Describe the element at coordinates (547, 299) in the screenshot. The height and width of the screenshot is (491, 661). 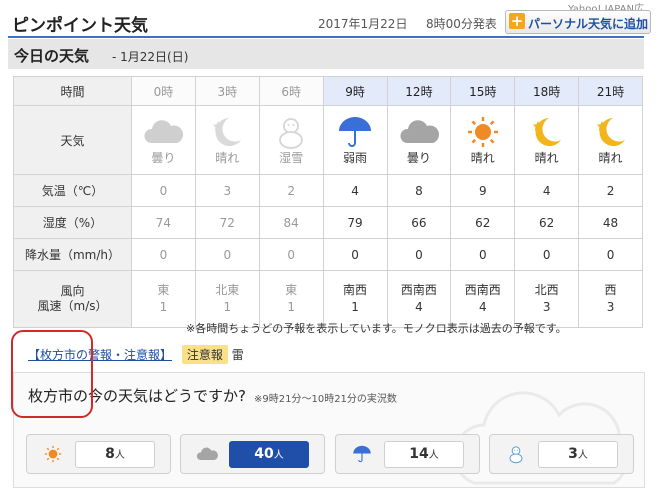
I see `cell-wind: 北西 3` at that location.